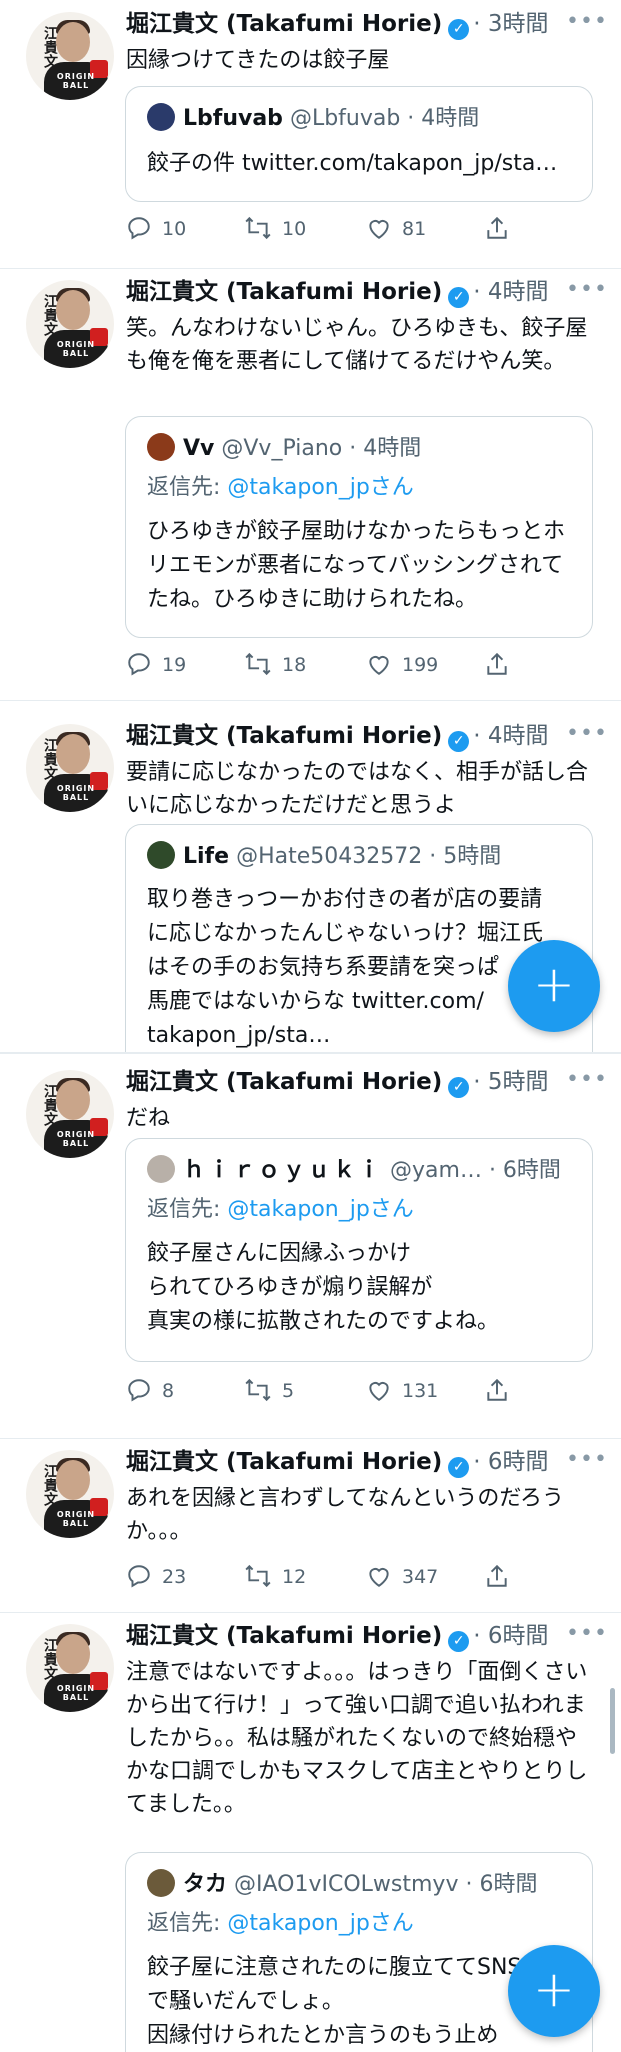 Image resolution: width=621 pixels, height=2052 pixels. I want to click on tweet-actions: 10 10 81, so click(361, 229).